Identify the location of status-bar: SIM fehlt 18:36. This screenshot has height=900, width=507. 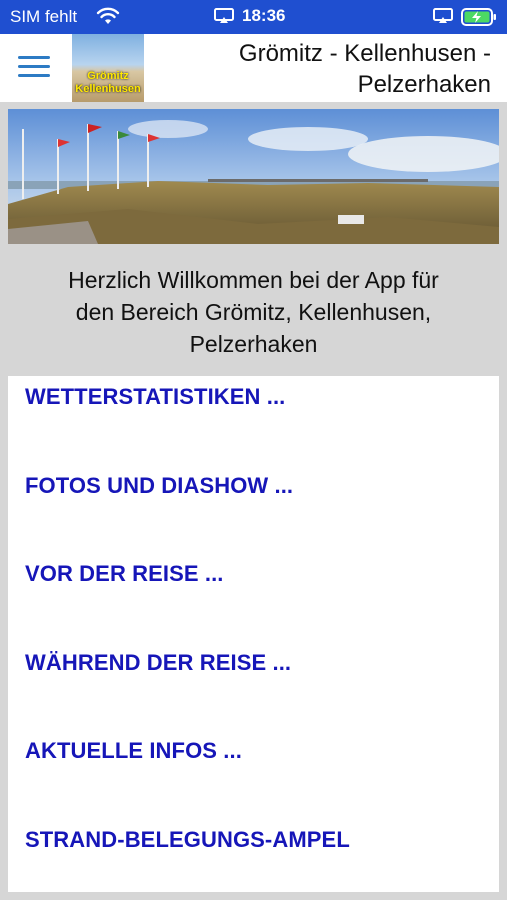
(253, 17).